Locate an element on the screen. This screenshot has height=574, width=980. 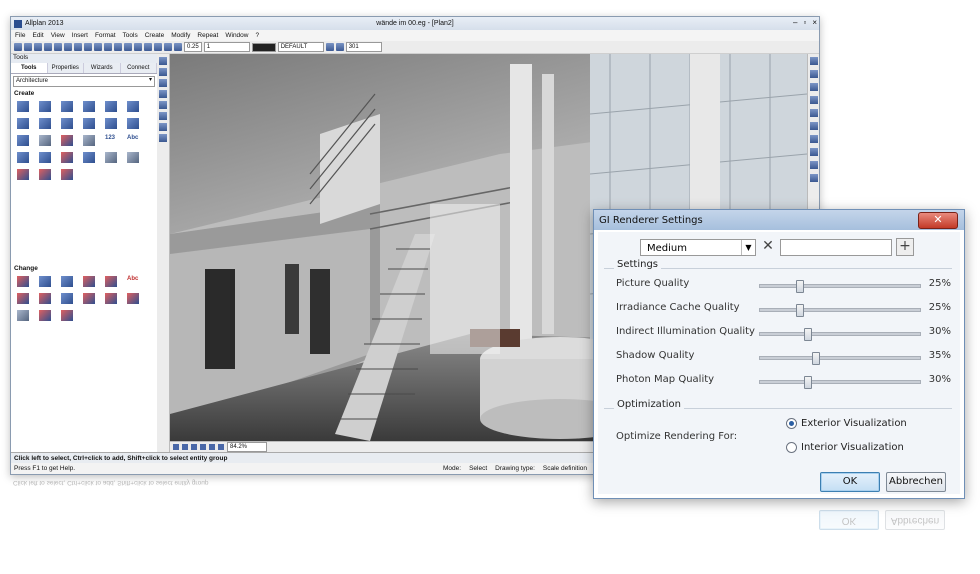
railing-tool-icon is located at coordinates (23, 140).